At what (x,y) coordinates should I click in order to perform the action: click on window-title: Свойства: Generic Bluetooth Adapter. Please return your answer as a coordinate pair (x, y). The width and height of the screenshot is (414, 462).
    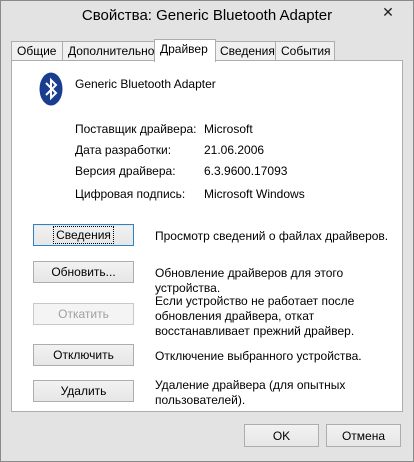
    Looking at the image, I should click on (207, 15).